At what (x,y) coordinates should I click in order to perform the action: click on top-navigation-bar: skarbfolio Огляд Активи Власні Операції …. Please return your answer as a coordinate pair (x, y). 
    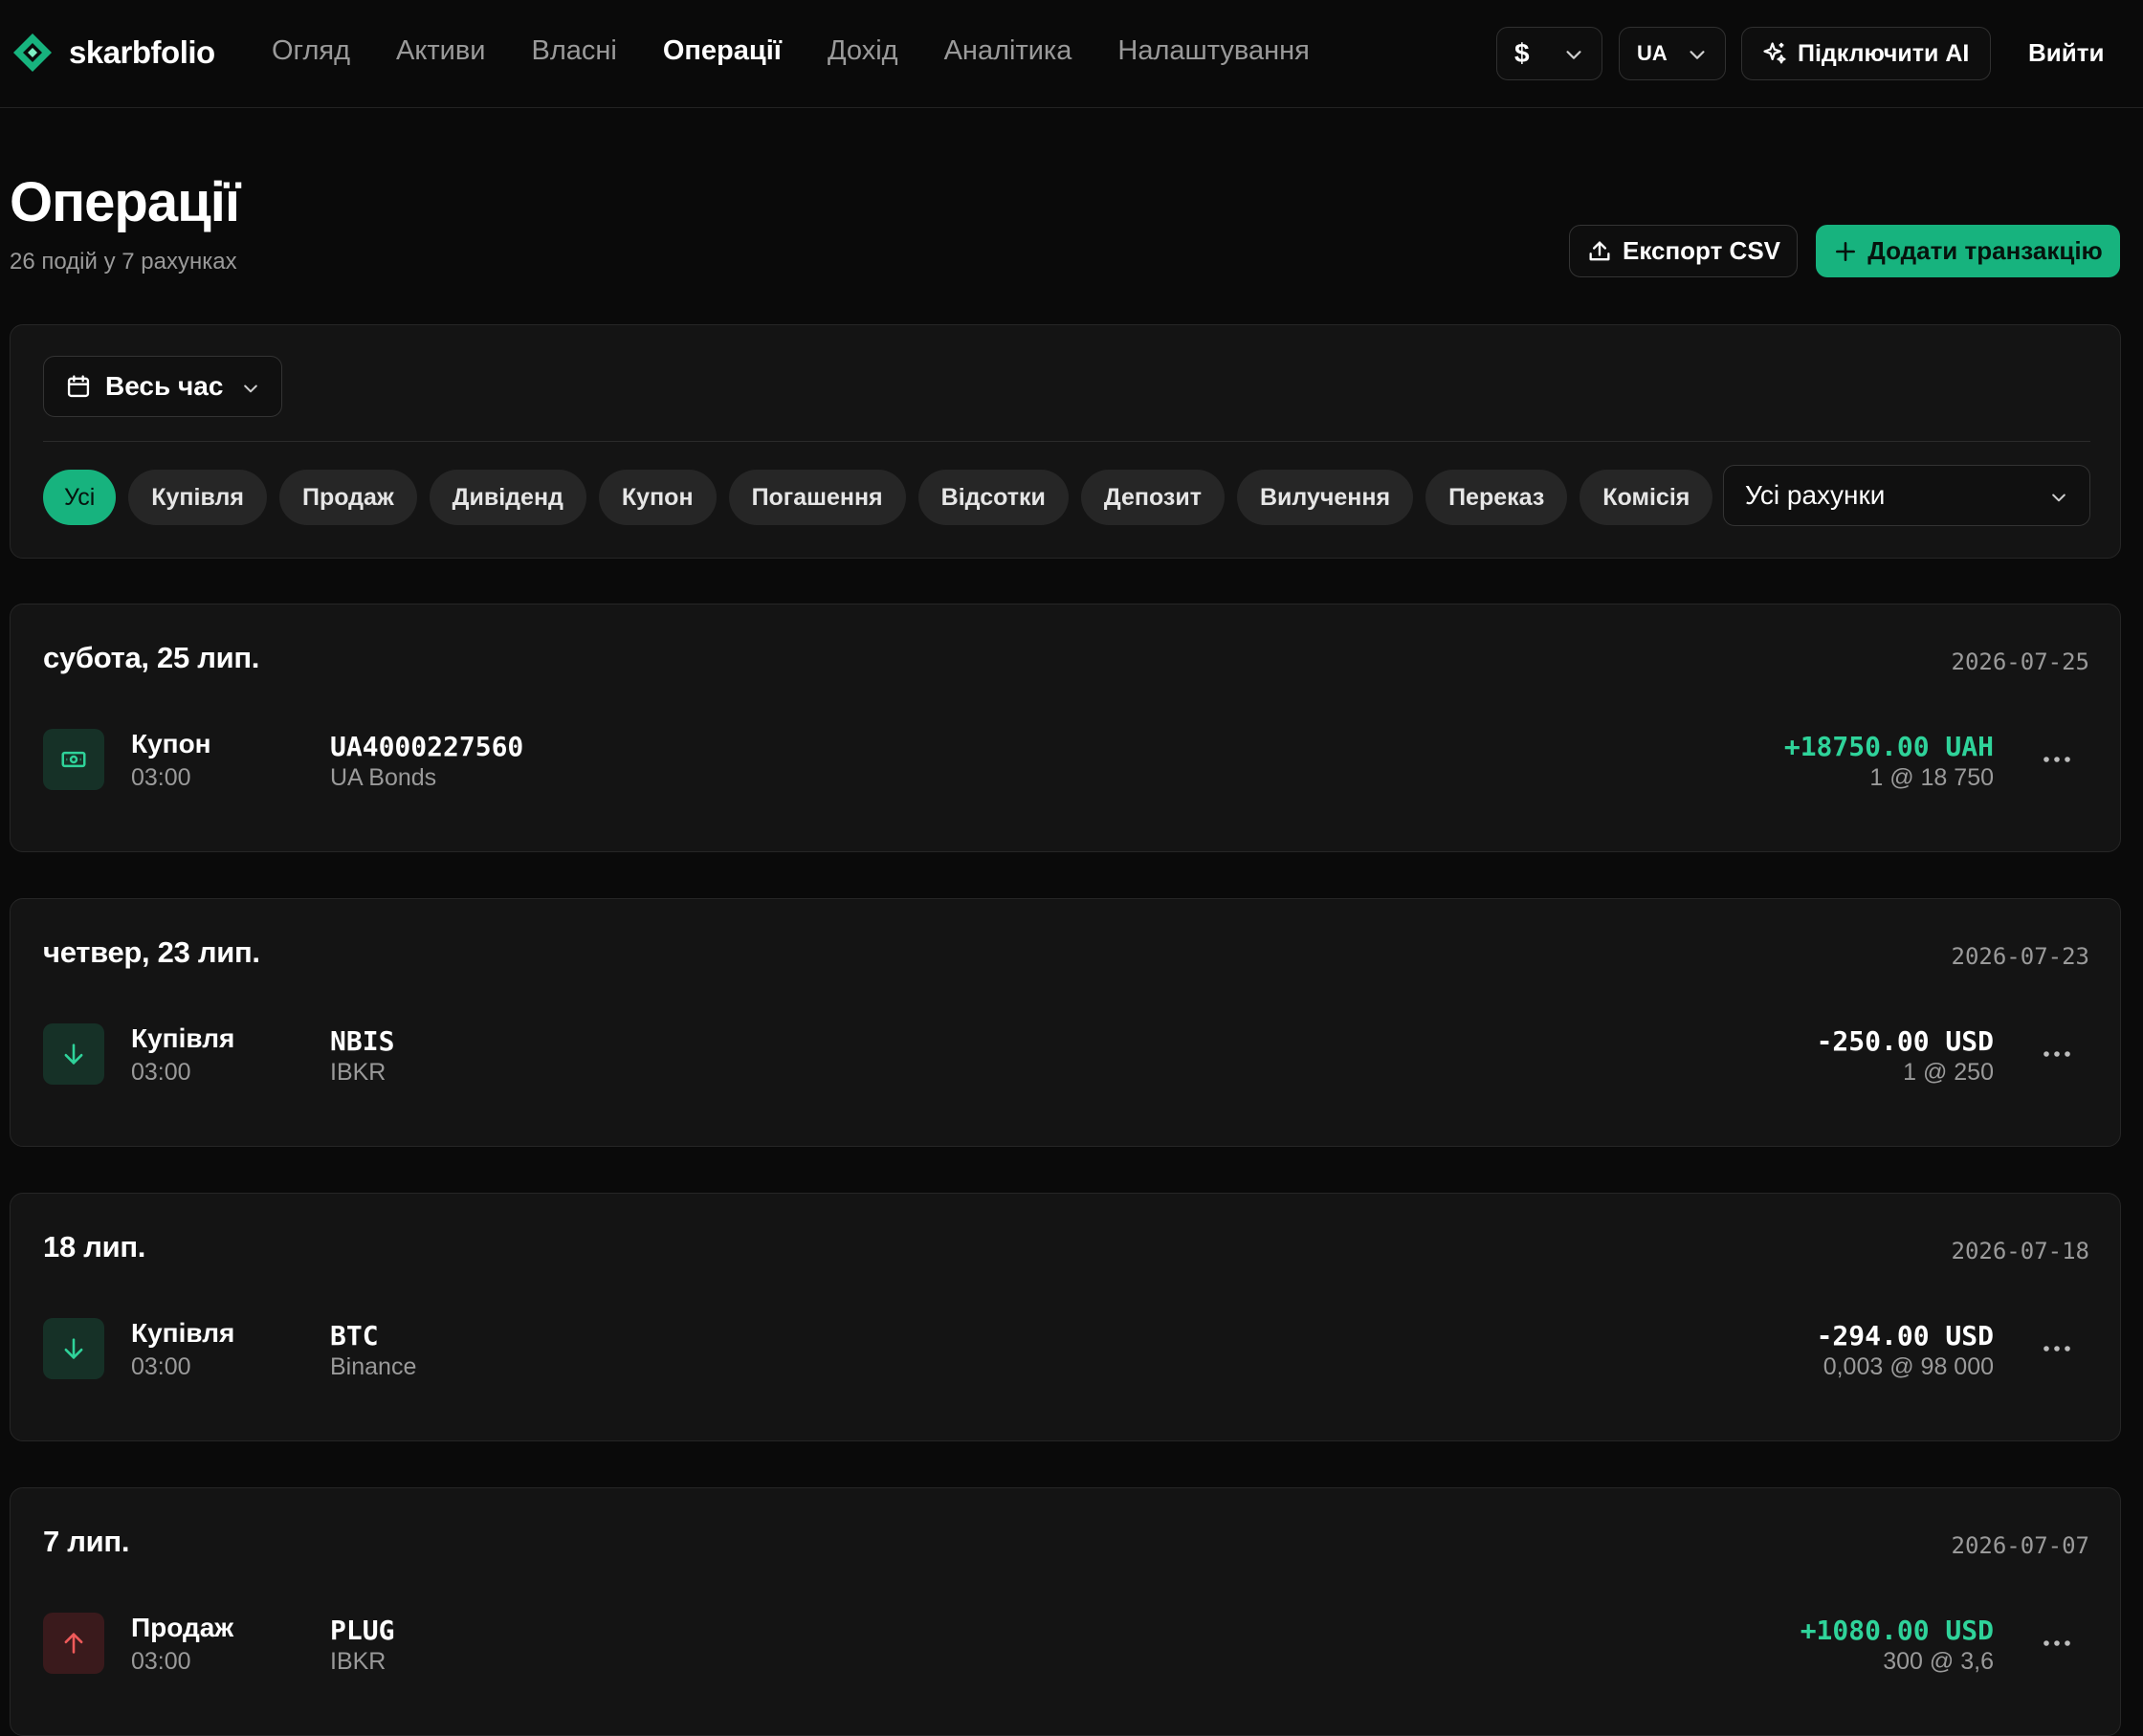
    Looking at the image, I should click on (1071, 54).